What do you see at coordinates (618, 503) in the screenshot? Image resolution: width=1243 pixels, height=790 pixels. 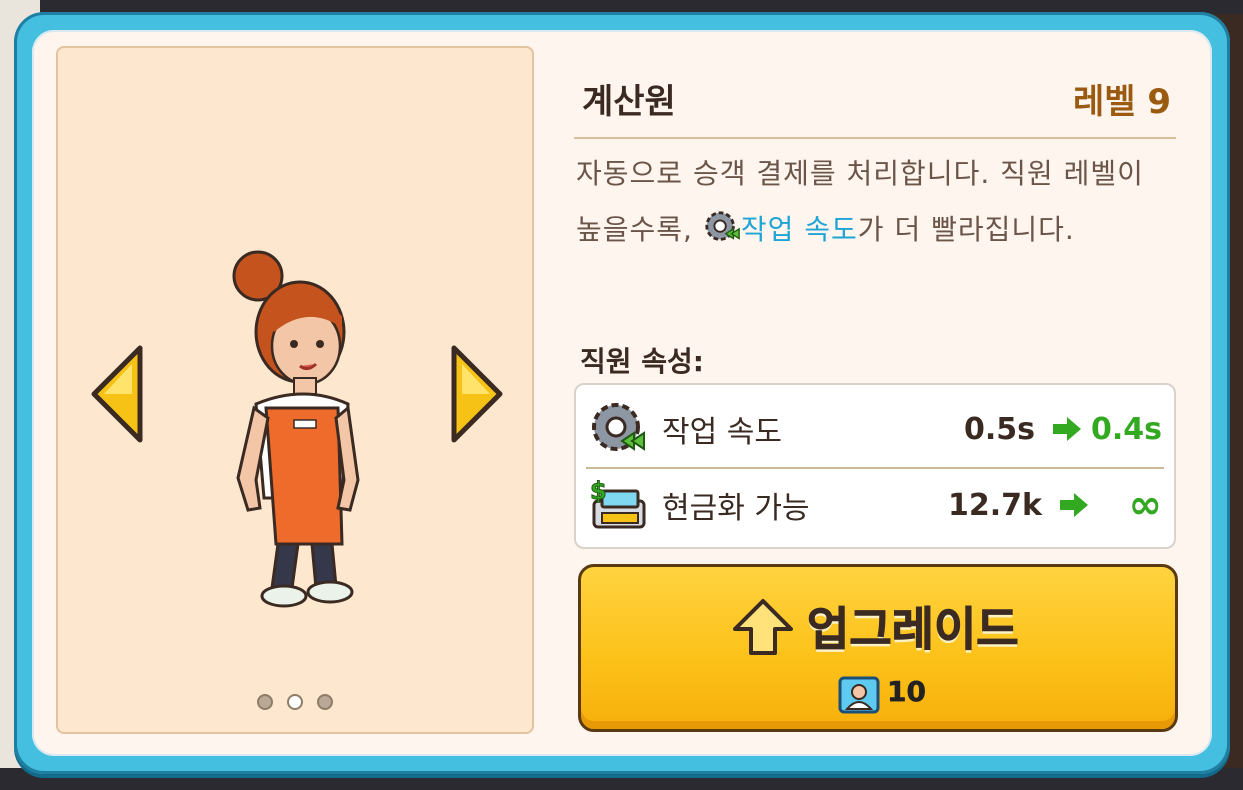 I see `cash-register-icon: $` at bounding box center [618, 503].